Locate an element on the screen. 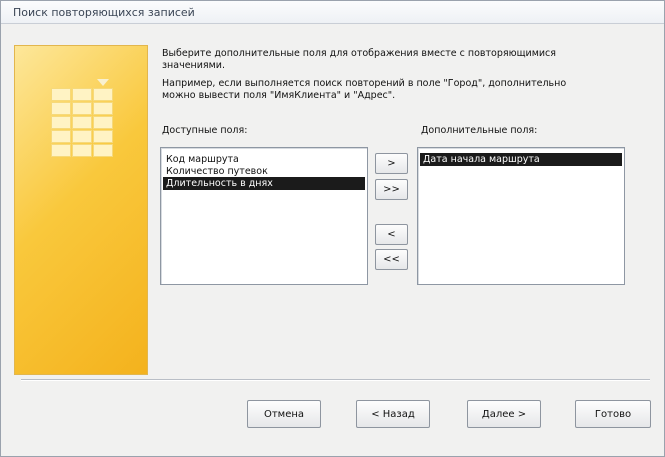 The image size is (665, 457). back-button: < Назад is located at coordinates (393, 414).